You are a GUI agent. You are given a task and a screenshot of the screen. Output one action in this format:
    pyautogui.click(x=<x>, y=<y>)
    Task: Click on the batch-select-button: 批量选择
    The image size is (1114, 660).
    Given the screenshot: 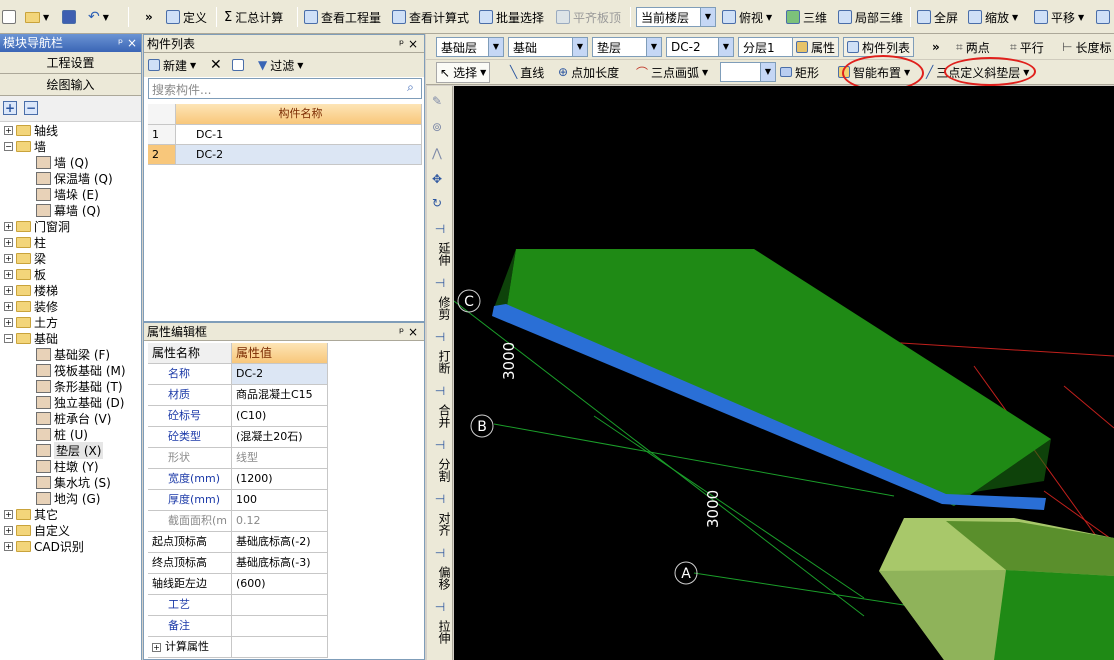 What is the action you would take?
    pyautogui.click(x=511, y=17)
    